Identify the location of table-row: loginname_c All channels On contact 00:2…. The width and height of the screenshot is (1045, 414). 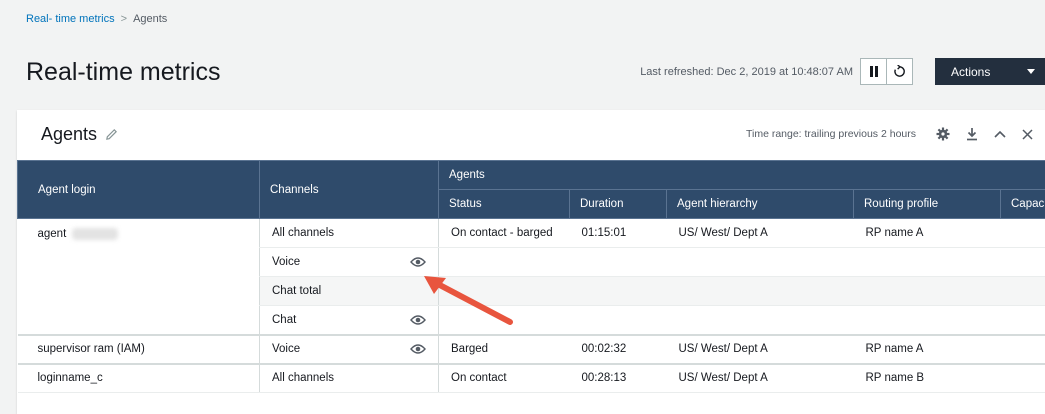
(531, 378).